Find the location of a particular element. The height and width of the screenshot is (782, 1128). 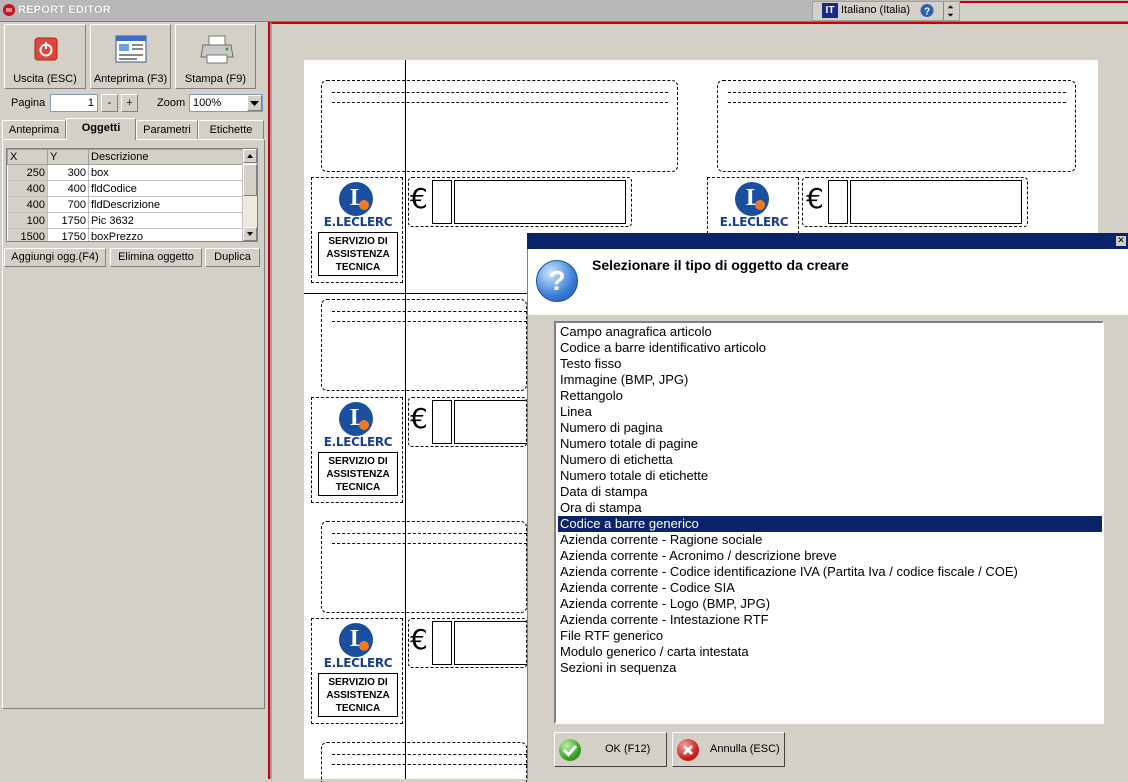

list-item: Immagine (BMP, JPG) is located at coordinates (830, 380).